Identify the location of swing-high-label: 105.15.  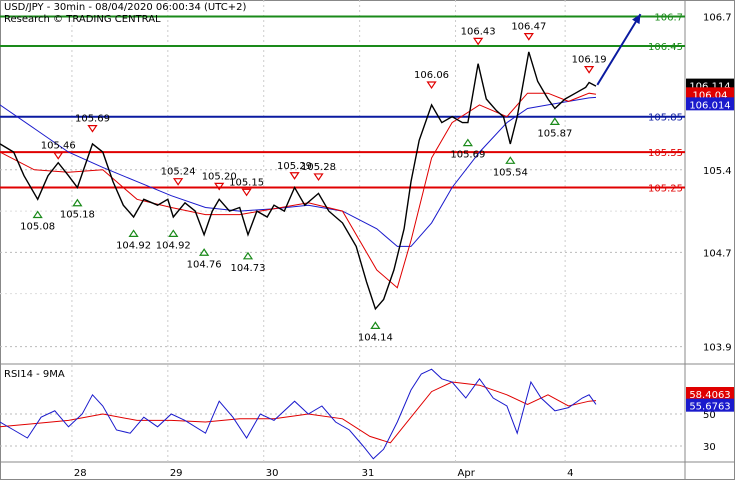
(246, 182).